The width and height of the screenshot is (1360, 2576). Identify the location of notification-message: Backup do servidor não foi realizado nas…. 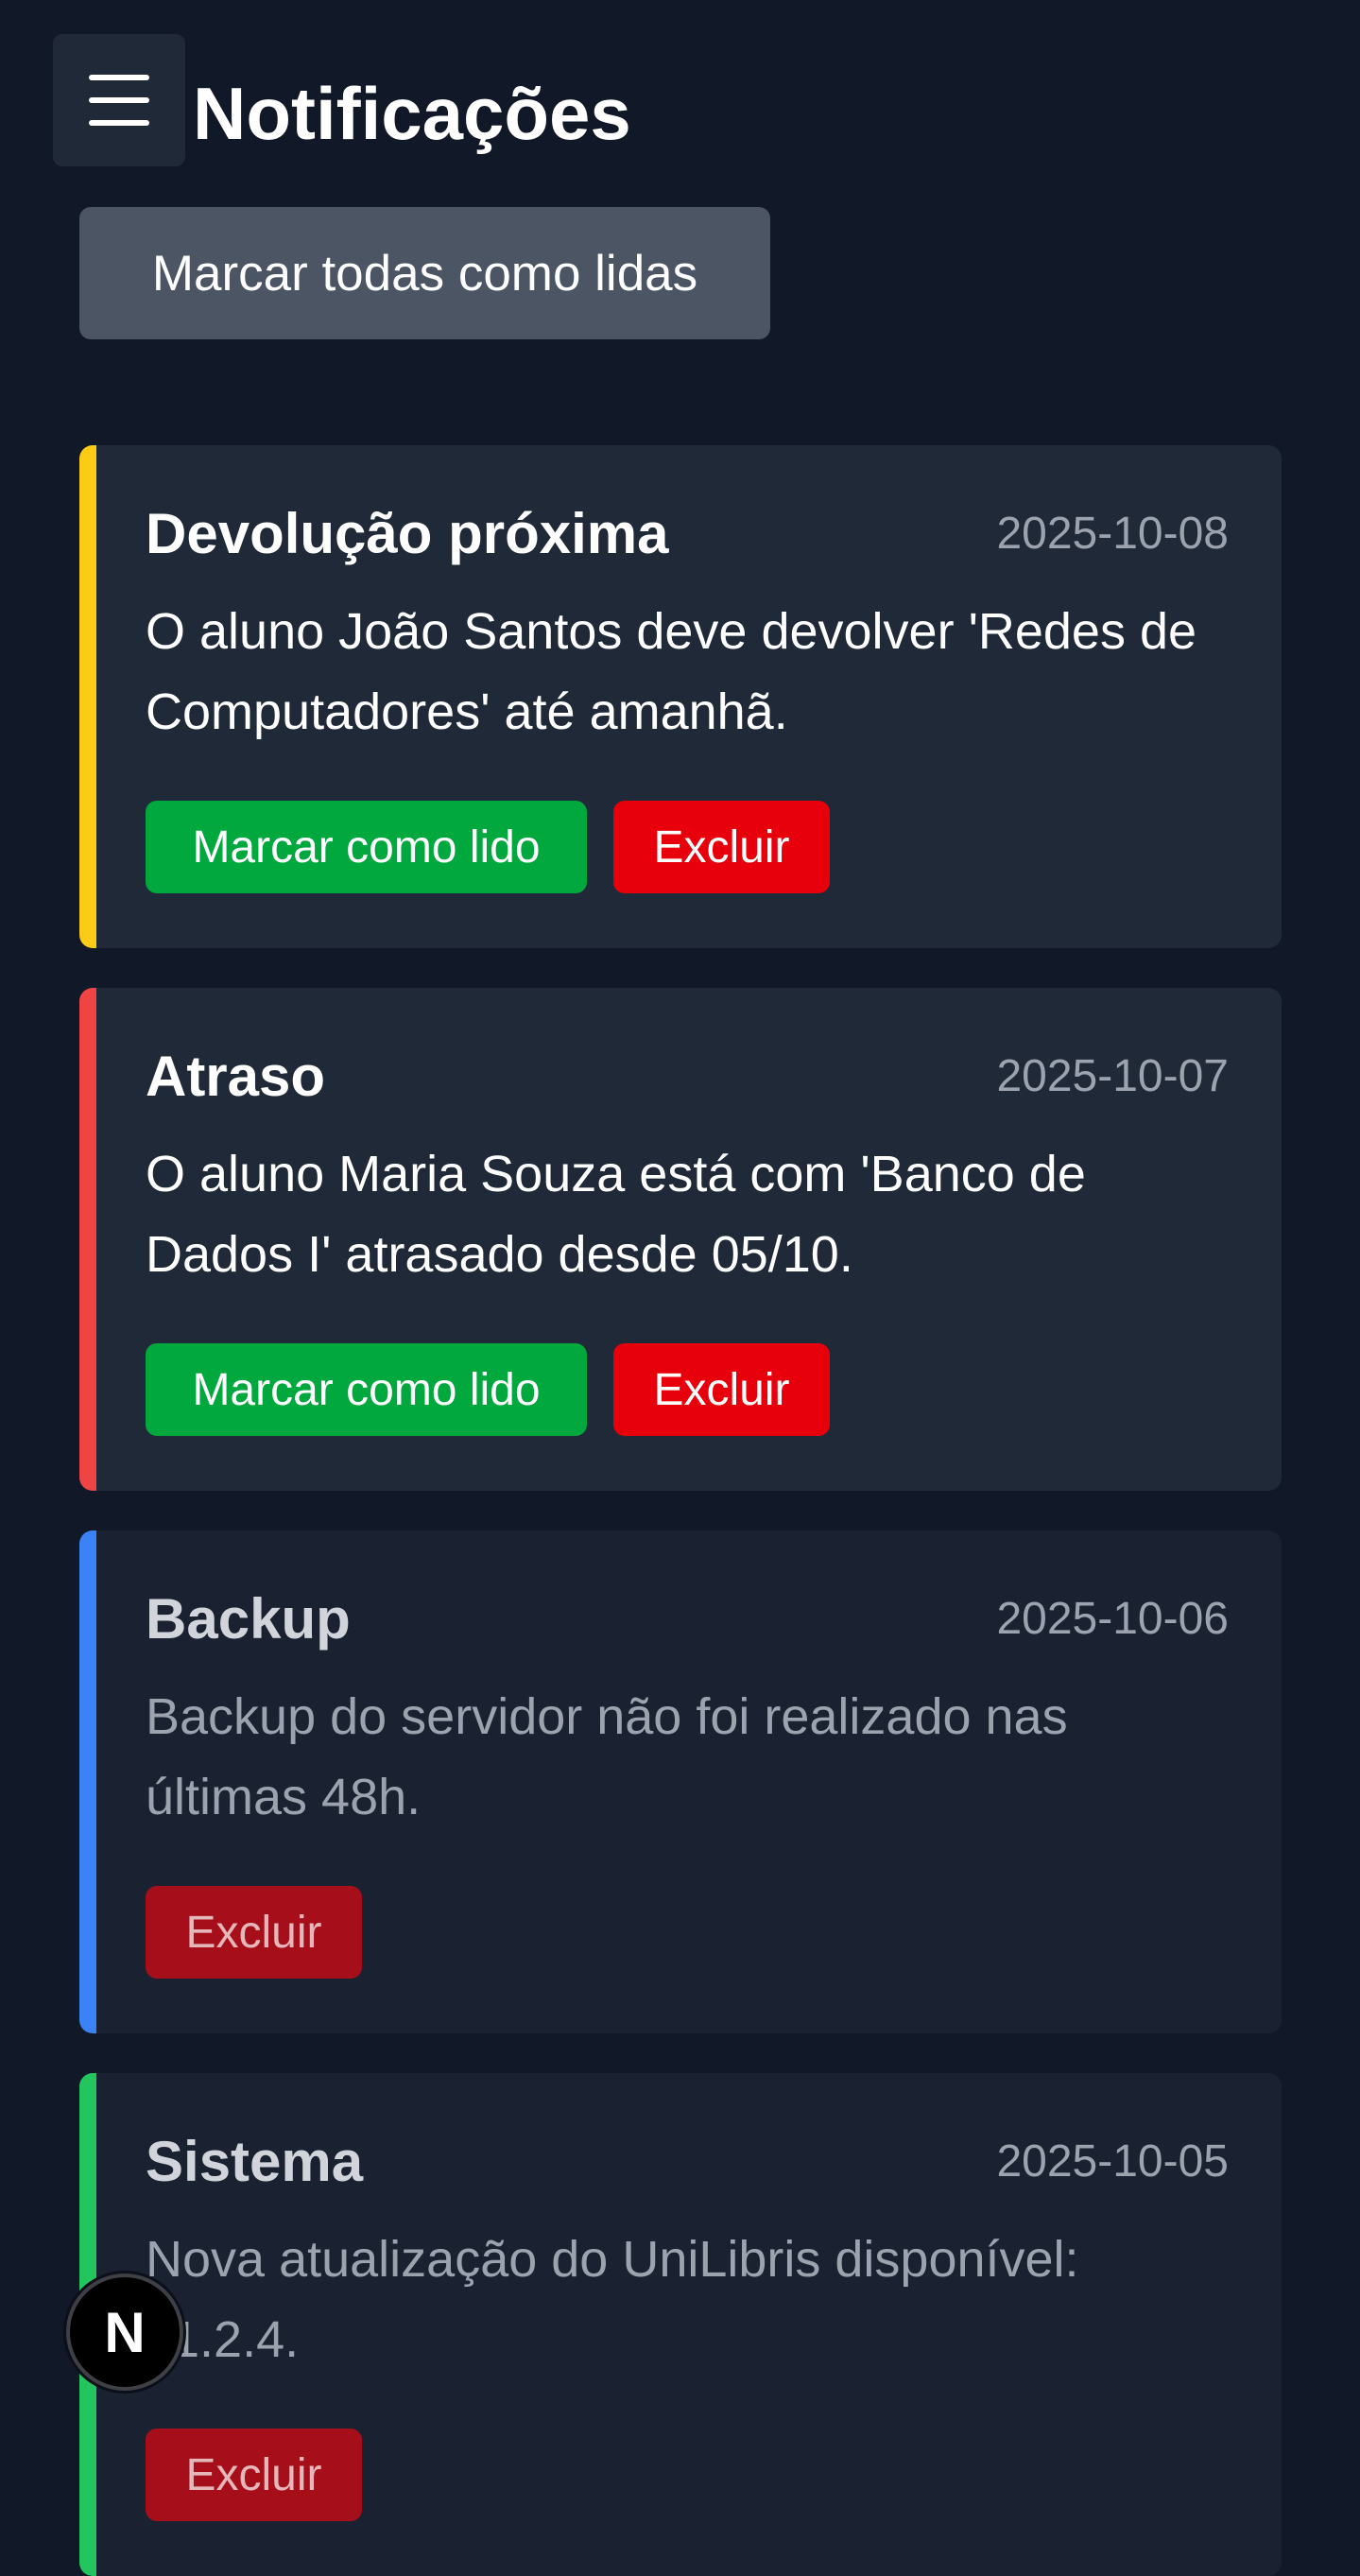
(607, 1756).